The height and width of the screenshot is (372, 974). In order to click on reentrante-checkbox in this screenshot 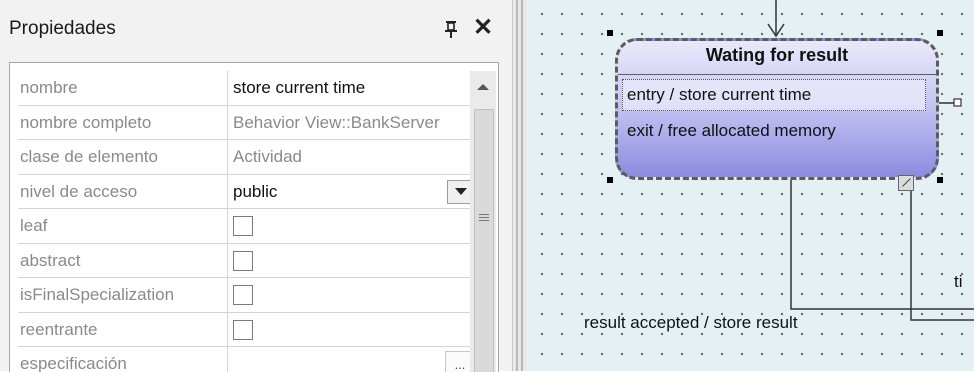, I will do `click(243, 329)`.